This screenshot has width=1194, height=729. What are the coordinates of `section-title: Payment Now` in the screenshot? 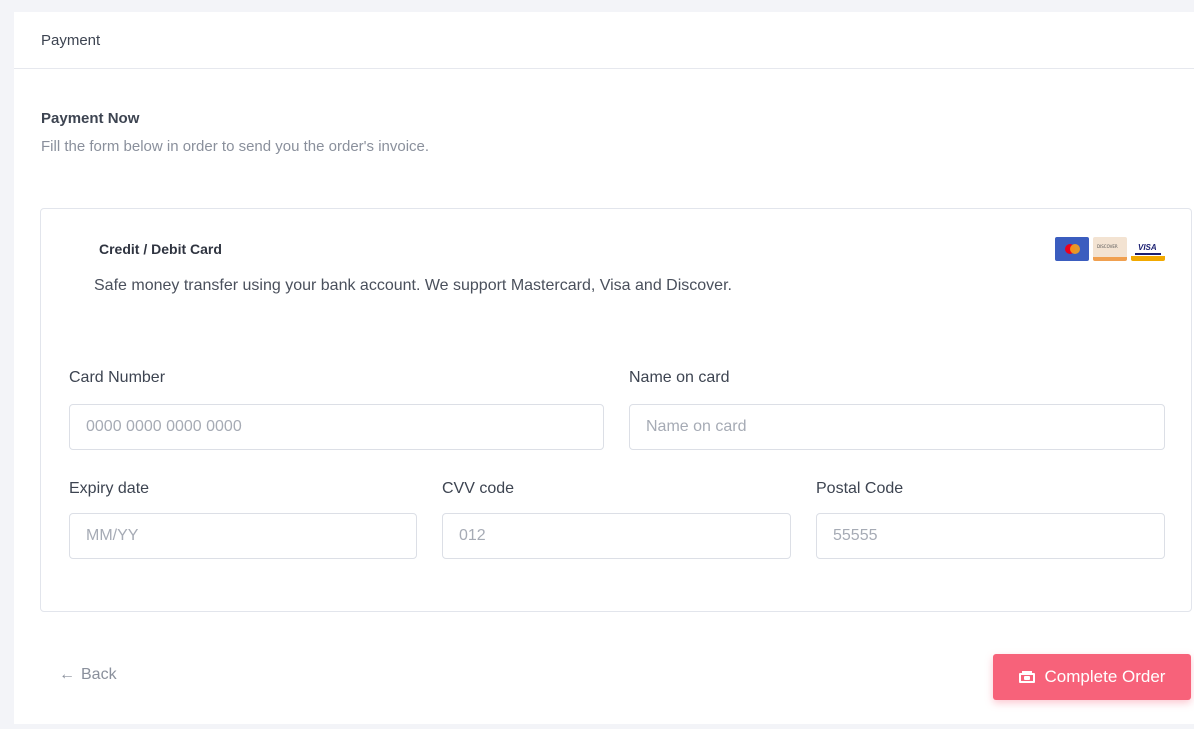 It's located at (90, 118).